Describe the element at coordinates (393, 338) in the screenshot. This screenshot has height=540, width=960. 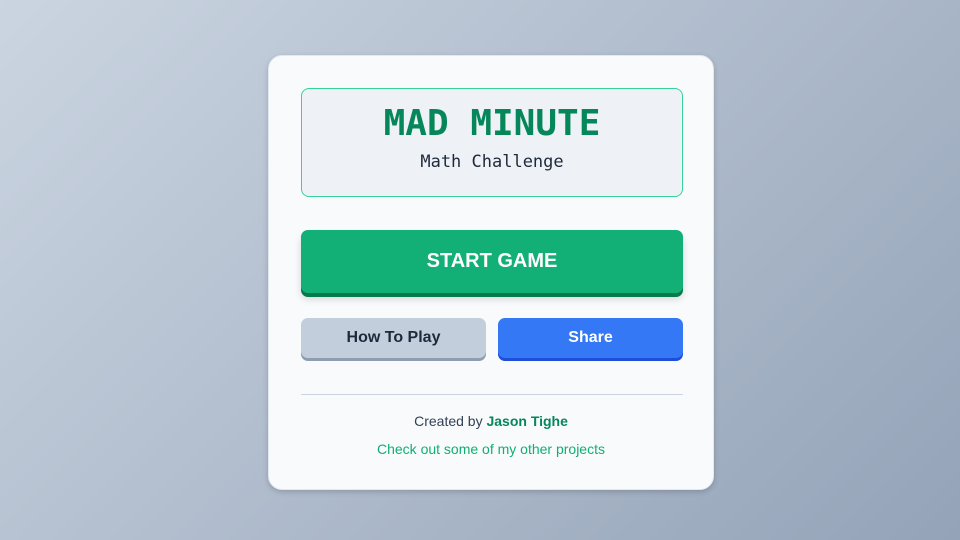
I see `how-to-play-button: How To Play` at that location.